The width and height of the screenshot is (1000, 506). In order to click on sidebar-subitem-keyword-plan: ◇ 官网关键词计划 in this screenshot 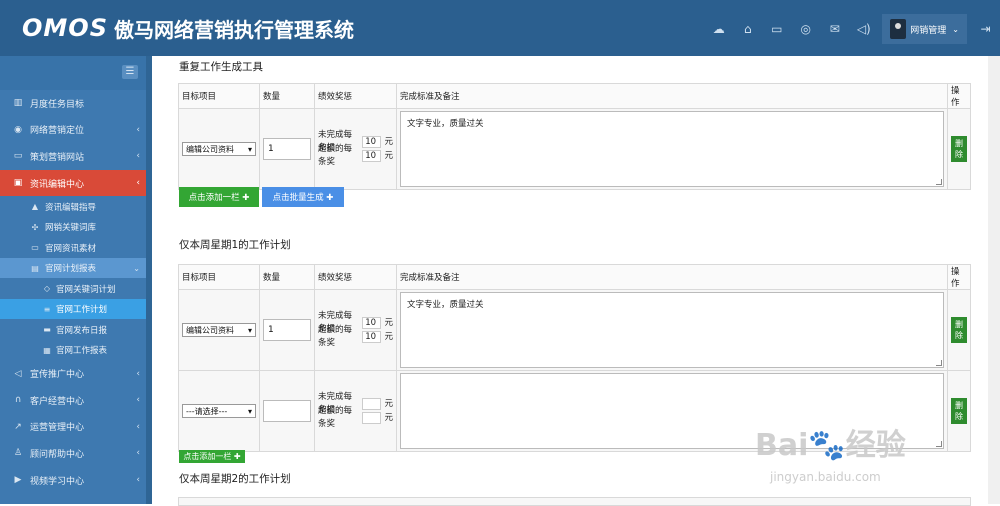, I will do `click(76, 288)`.